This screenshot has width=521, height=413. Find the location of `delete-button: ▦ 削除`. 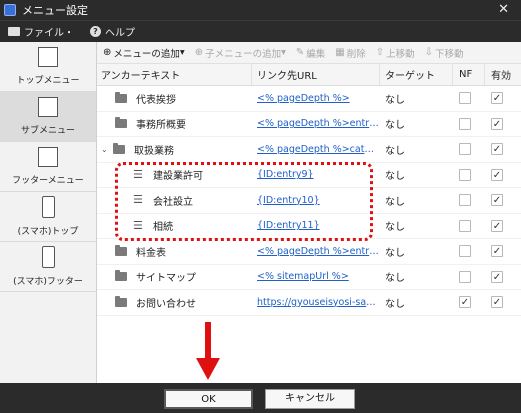

delete-button: ▦ 削除 is located at coordinates (350, 53).